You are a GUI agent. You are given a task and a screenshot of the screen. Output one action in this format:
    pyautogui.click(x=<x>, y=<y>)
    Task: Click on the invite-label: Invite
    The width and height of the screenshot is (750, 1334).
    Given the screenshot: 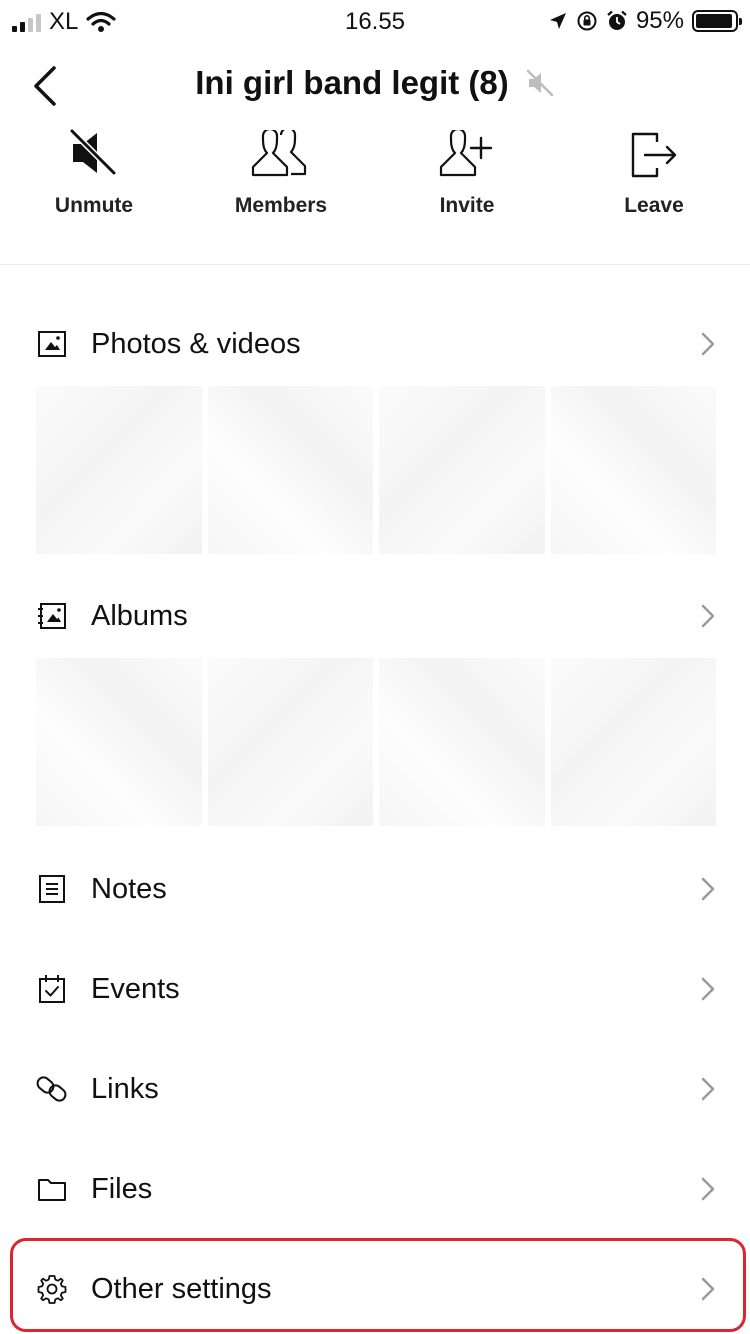 What is the action you would take?
    pyautogui.click(x=467, y=205)
    